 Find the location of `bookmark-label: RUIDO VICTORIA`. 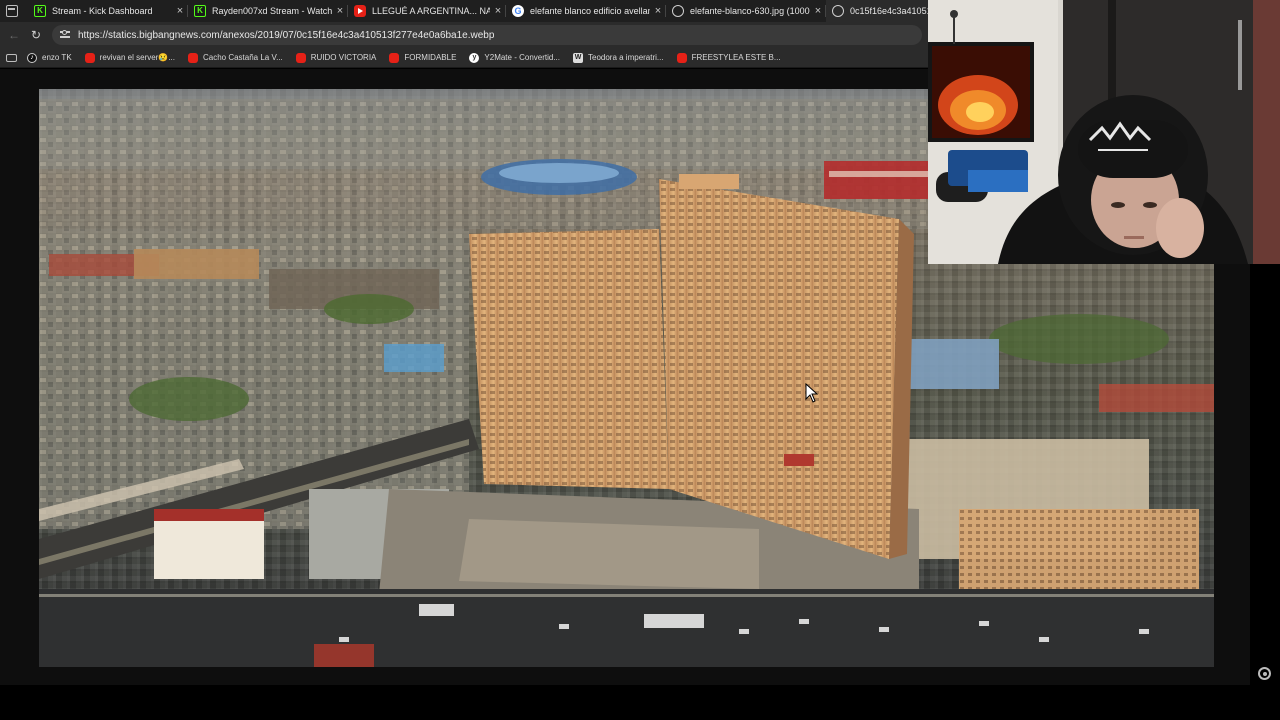

bookmark-label: RUIDO VICTORIA is located at coordinates (343, 57).